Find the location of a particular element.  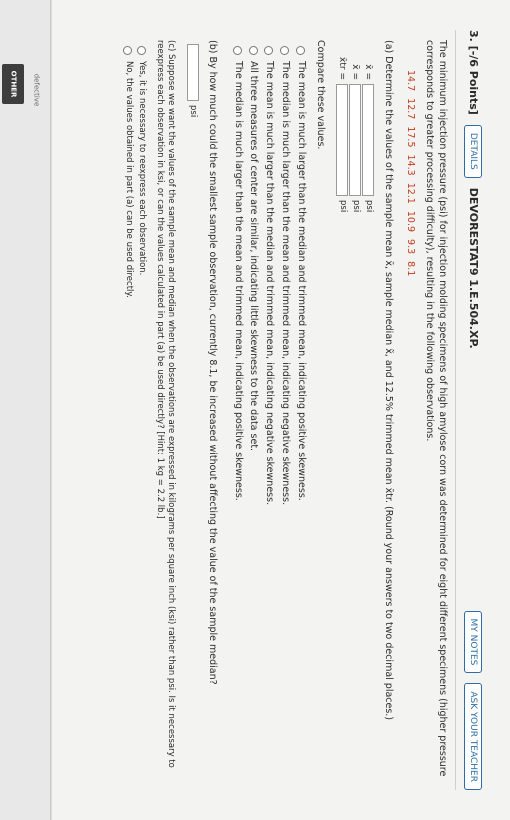

median-unit: psi is located at coordinates (355, 206).